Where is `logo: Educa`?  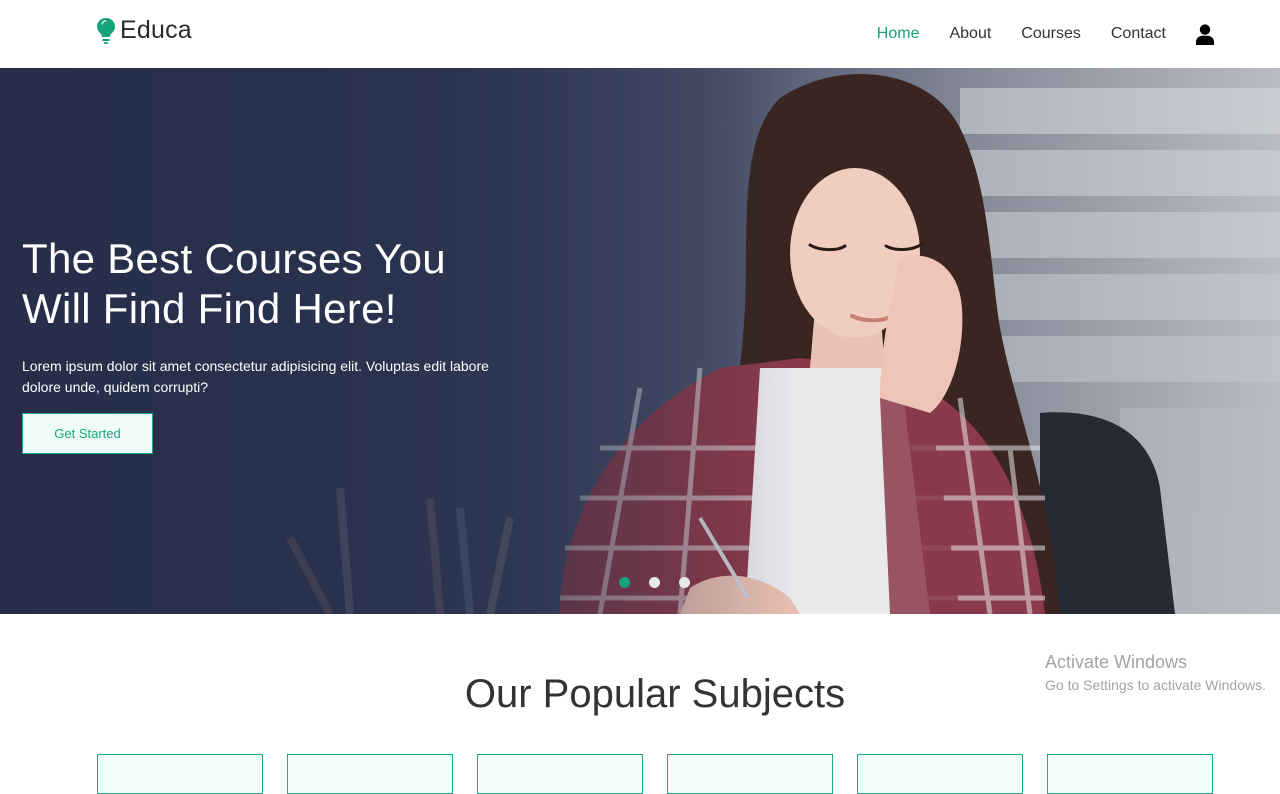
logo: Educa is located at coordinates (144, 30).